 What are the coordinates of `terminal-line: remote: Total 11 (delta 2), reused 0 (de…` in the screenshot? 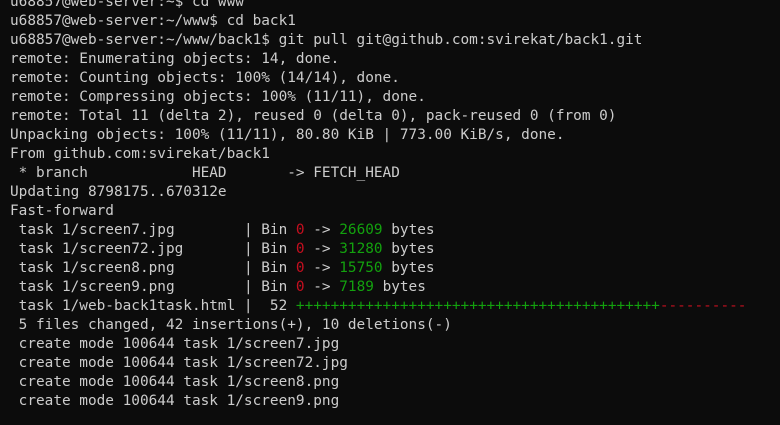 It's located at (313, 116).